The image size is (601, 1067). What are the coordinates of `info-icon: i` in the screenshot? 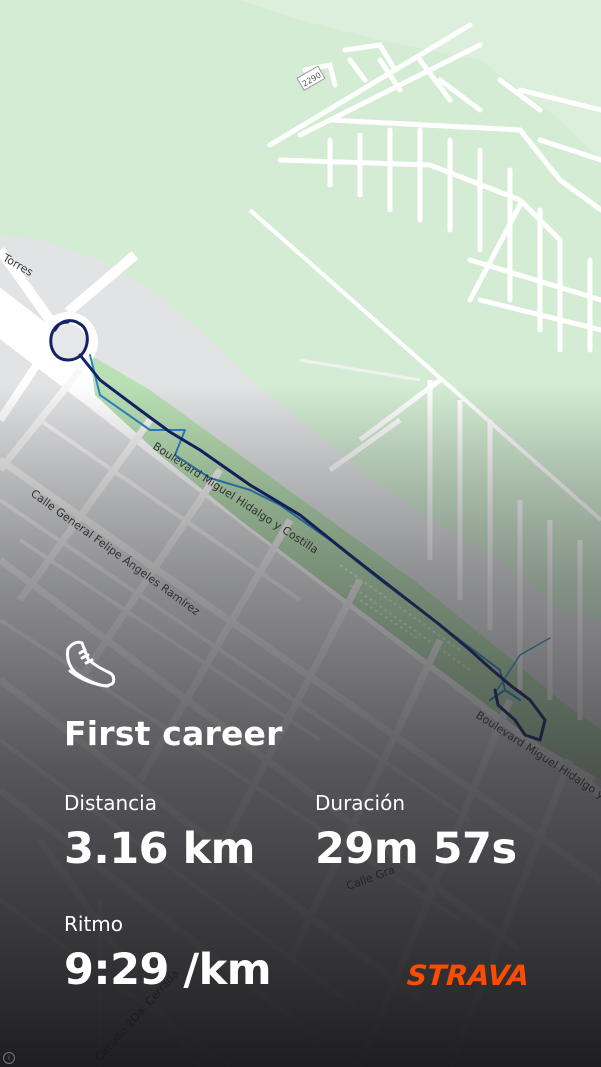 It's located at (9, 1058).